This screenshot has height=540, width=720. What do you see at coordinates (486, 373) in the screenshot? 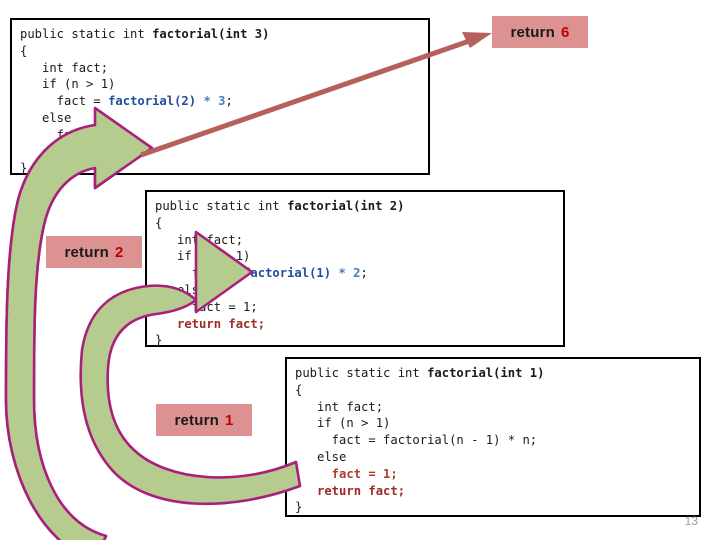
I see `signature-name: factorial(int 1)` at bounding box center [486, 373].